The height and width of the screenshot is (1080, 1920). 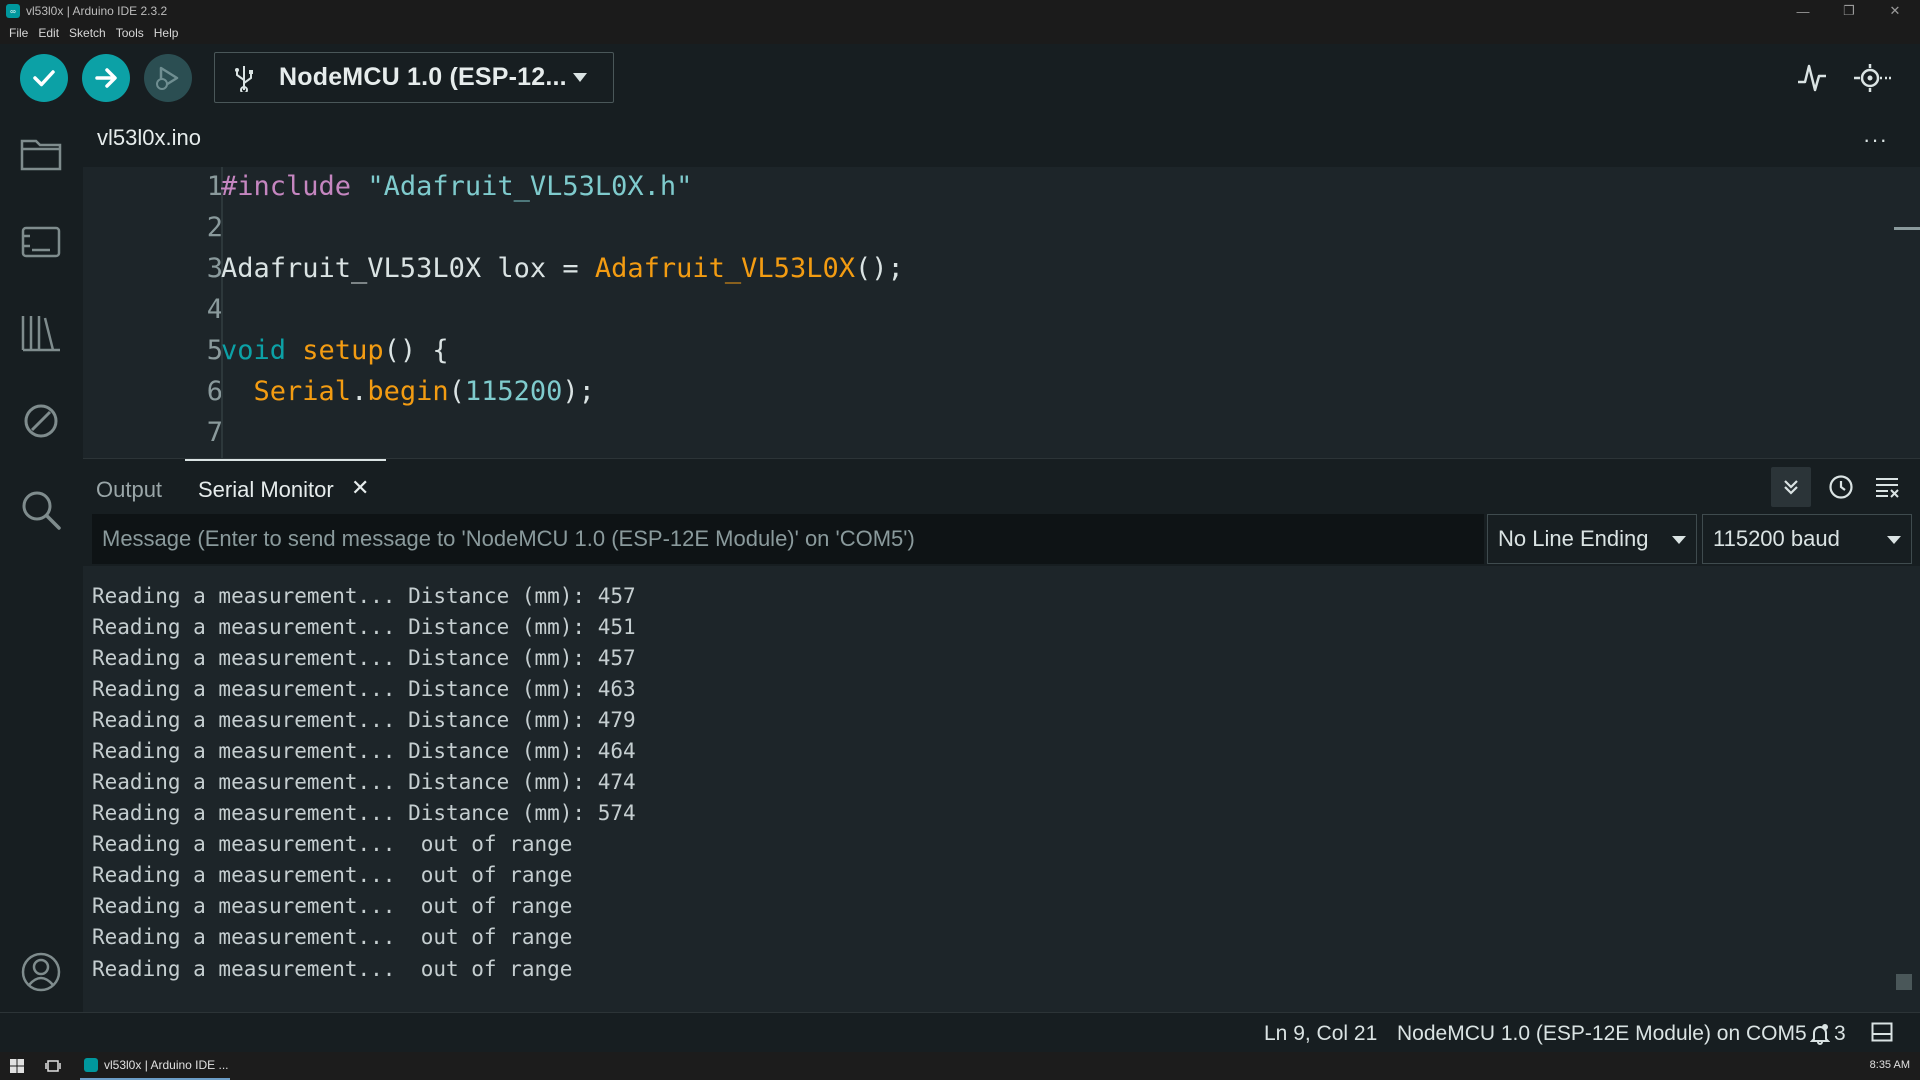 What do you see at coordinates (578, 391) in the screenshot?
I see `punctuation-token: );` at bounding box center [578, 391].